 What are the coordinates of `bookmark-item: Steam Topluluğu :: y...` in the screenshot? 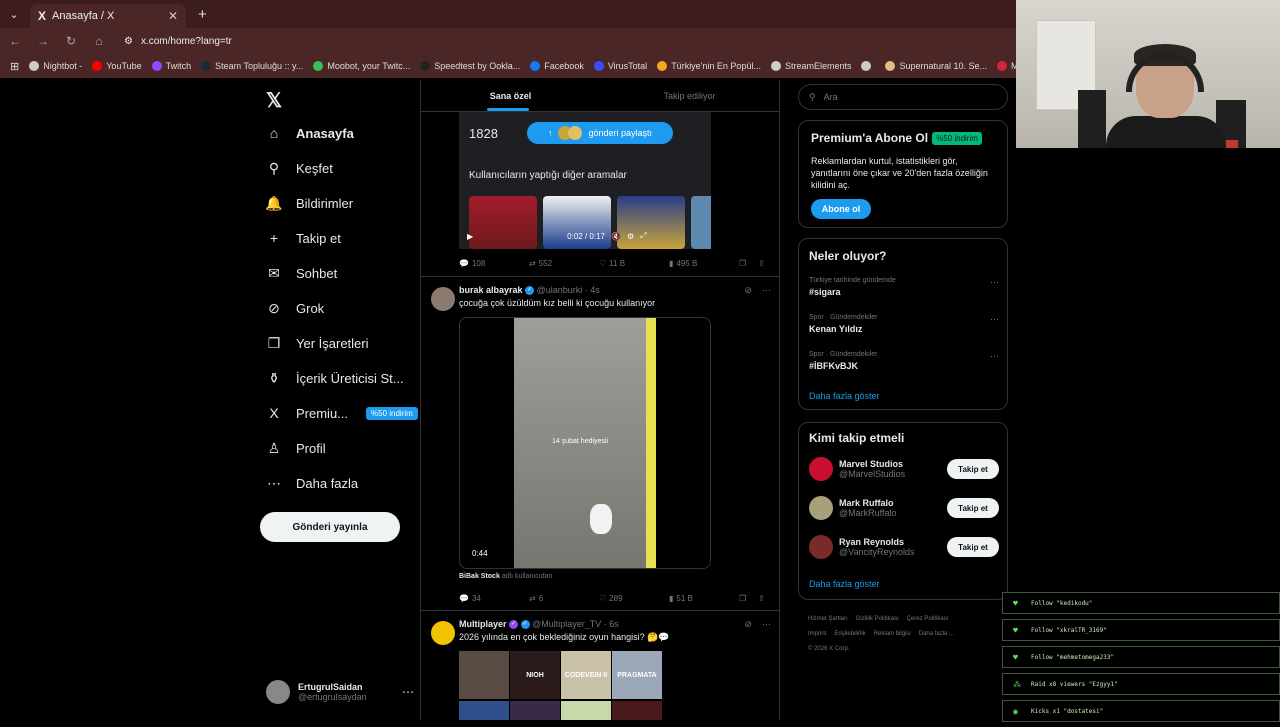 It's located at (252, 66).